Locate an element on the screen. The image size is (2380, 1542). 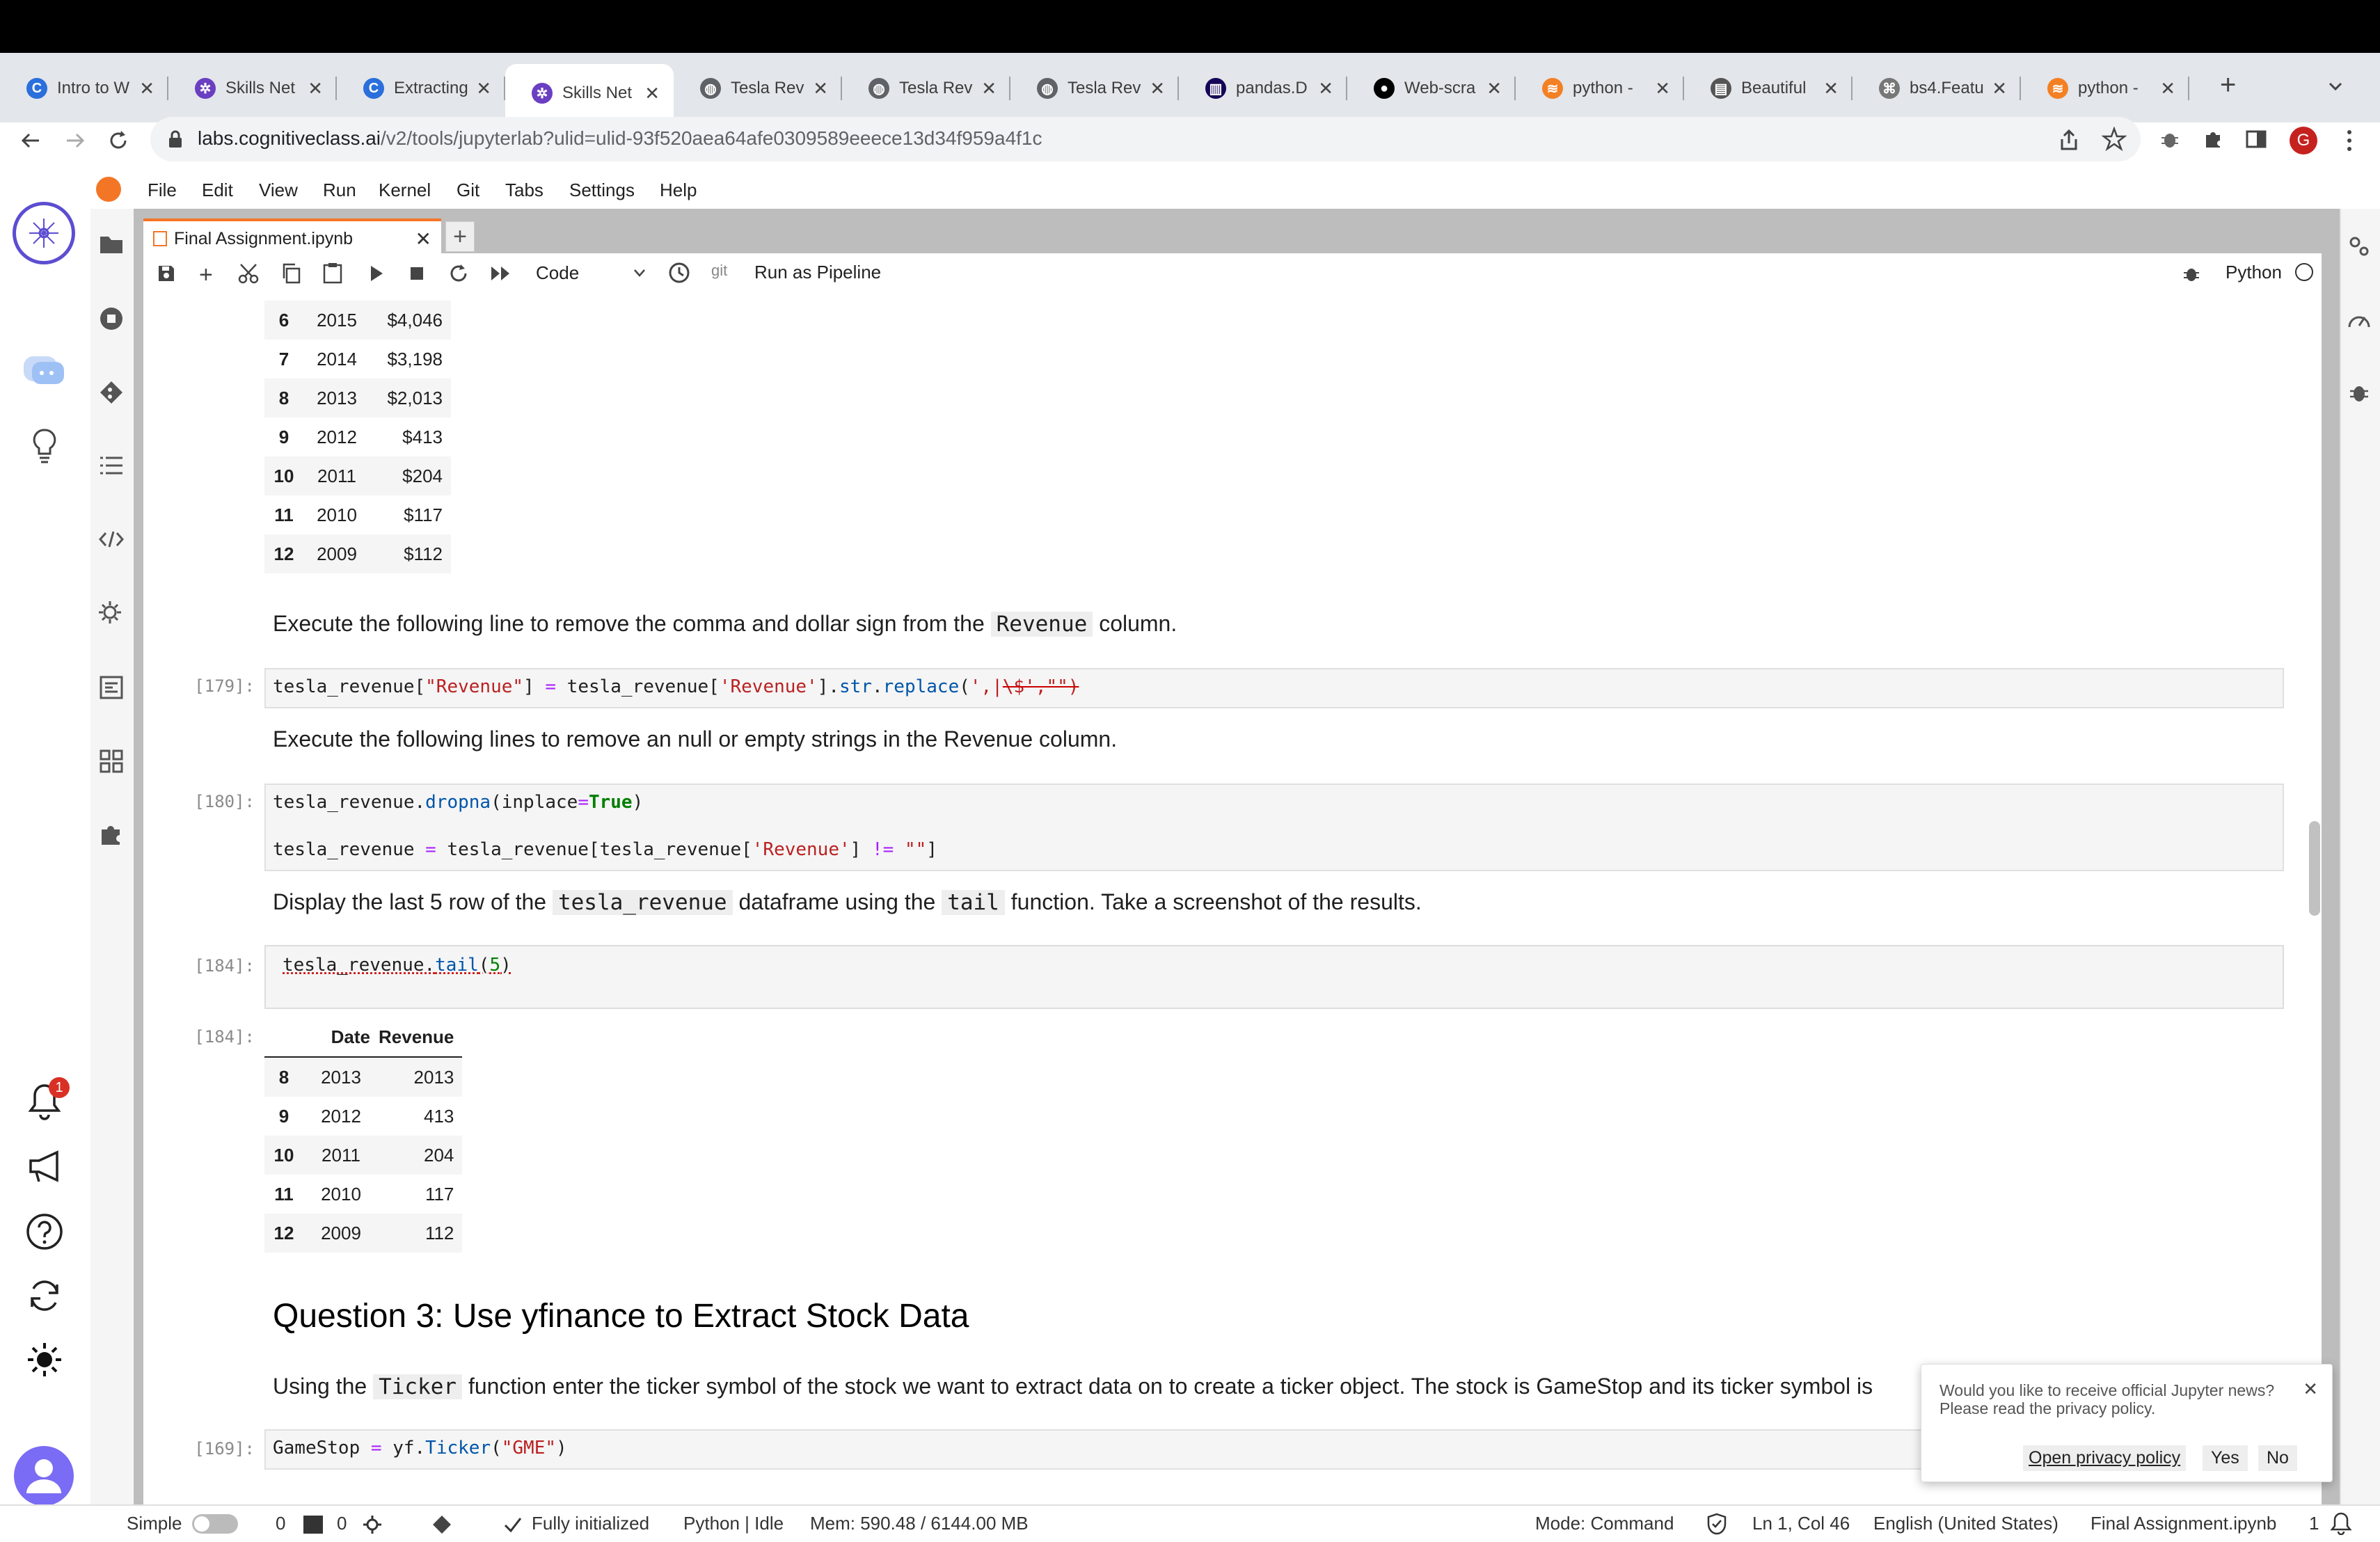
share-icon is located at coordinates (2068, 140).